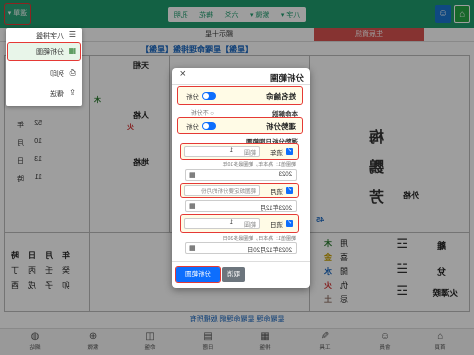  Describe the element at coordinates (222, 151) in the screenshot. I see `year-range-input: 範圍 1` at that location.